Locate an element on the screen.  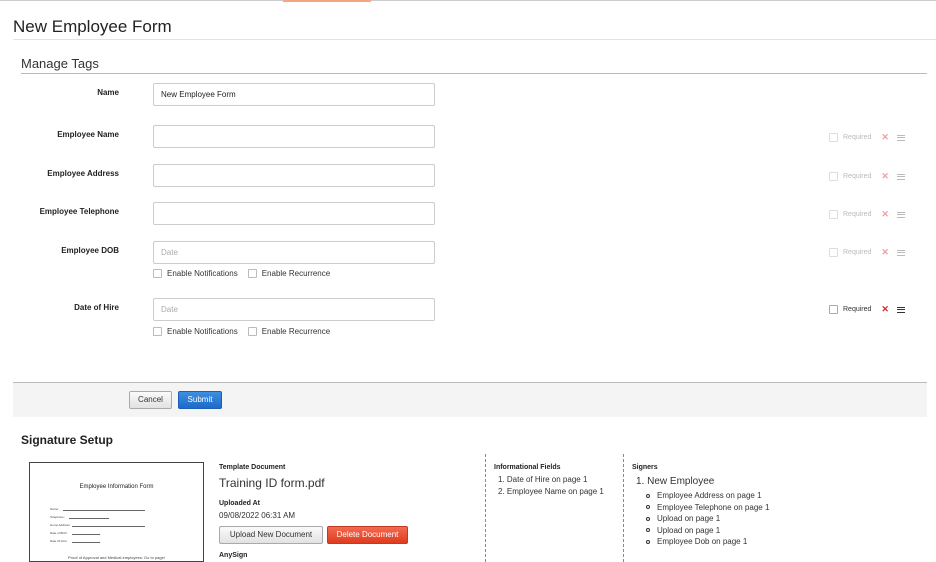
field-label: Name is located at coordinates (108, 92).